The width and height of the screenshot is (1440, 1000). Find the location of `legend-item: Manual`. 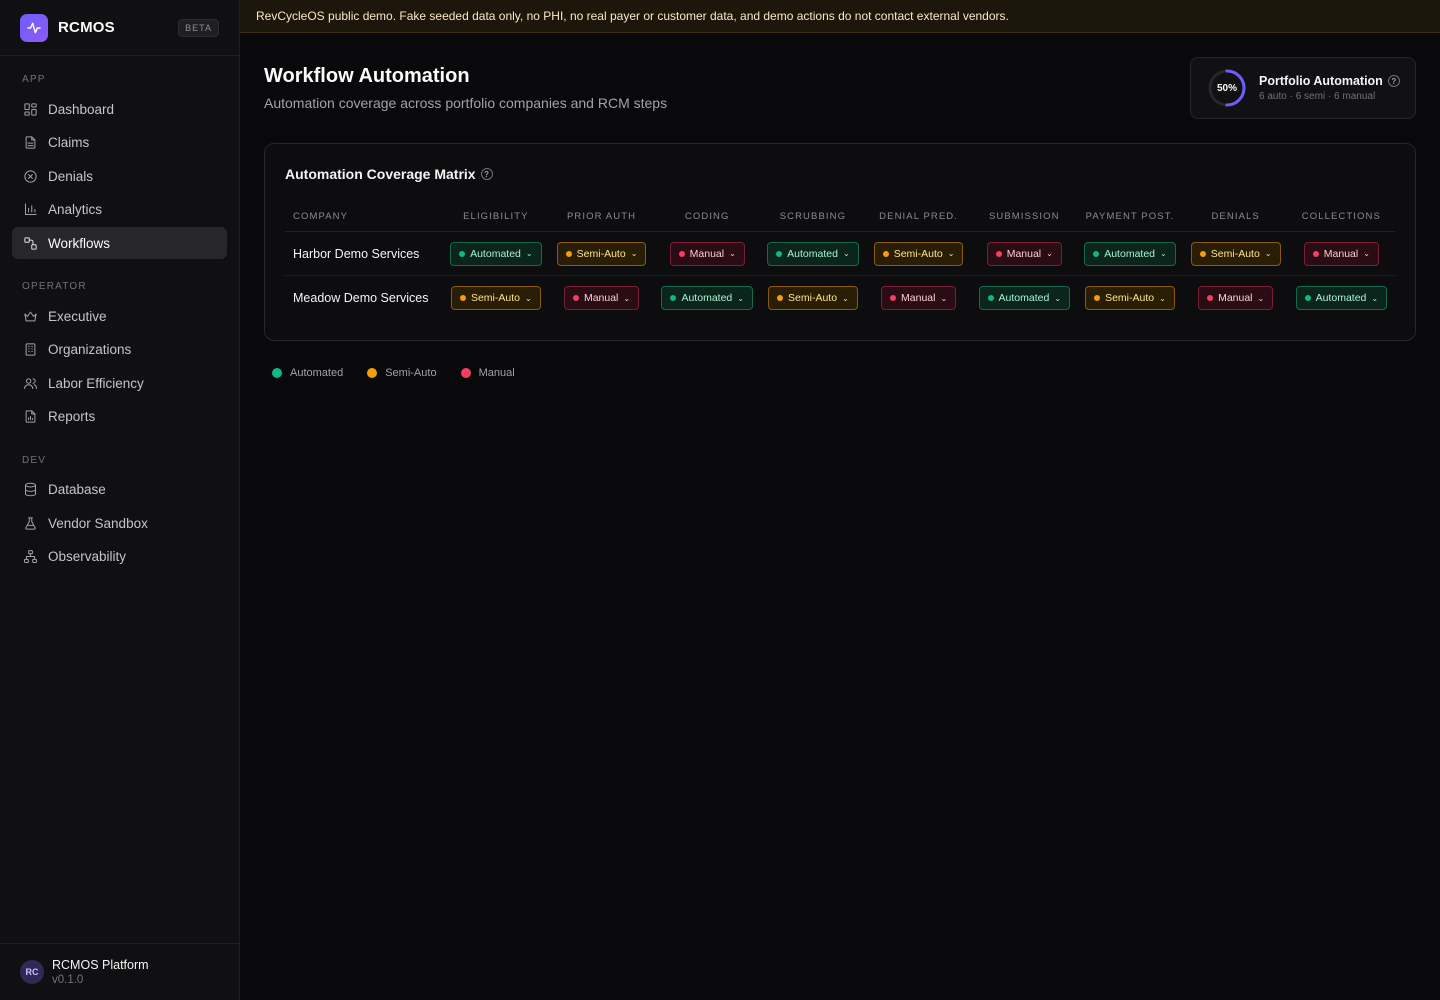

legend-item: Manual is located at coordinates (487, 373).